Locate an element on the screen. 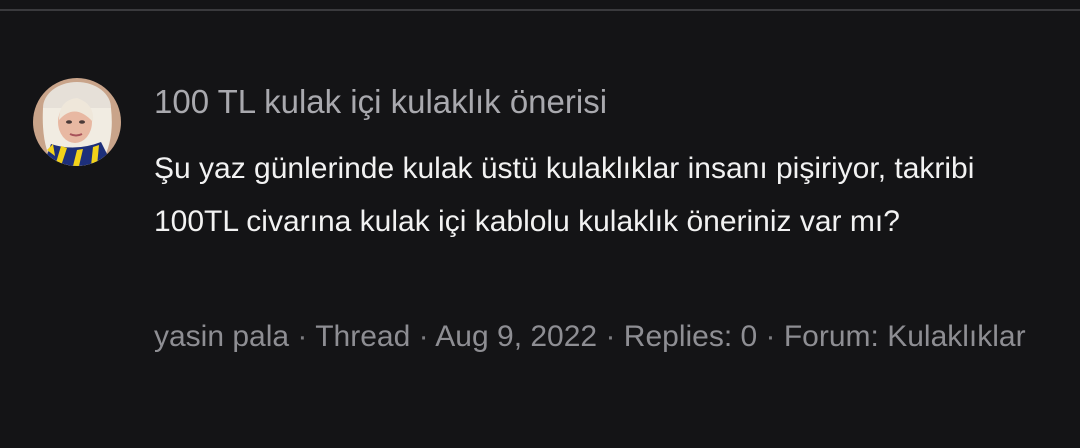 This screenshot has height=448, width=1080. avatar is located at coordinates (77, 122).